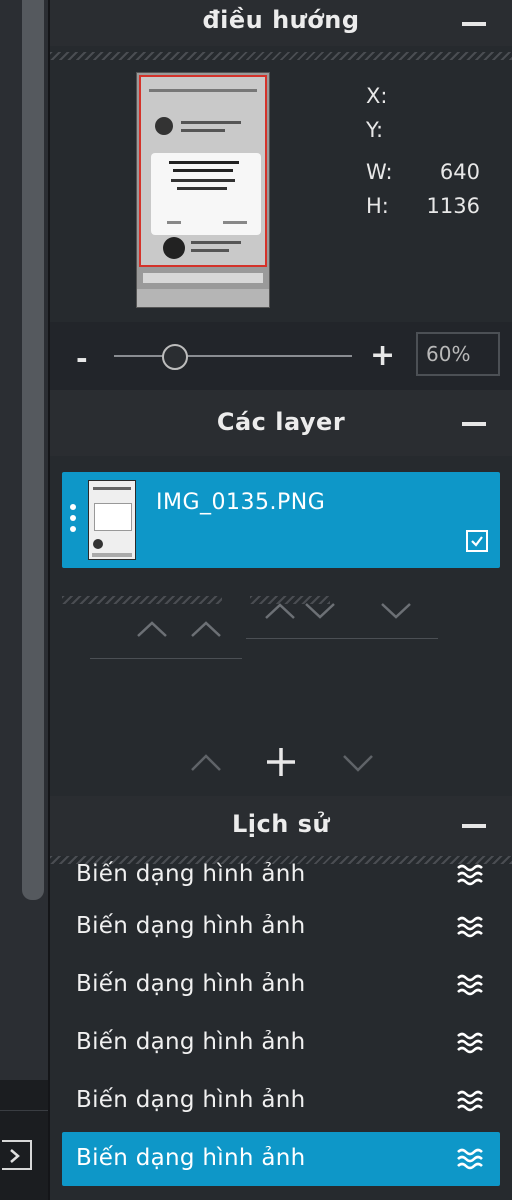  What do you see at coordinates (33, 450) in the screenshot?
I see `scrollbar-thumb` at bounding box center [33, 450].